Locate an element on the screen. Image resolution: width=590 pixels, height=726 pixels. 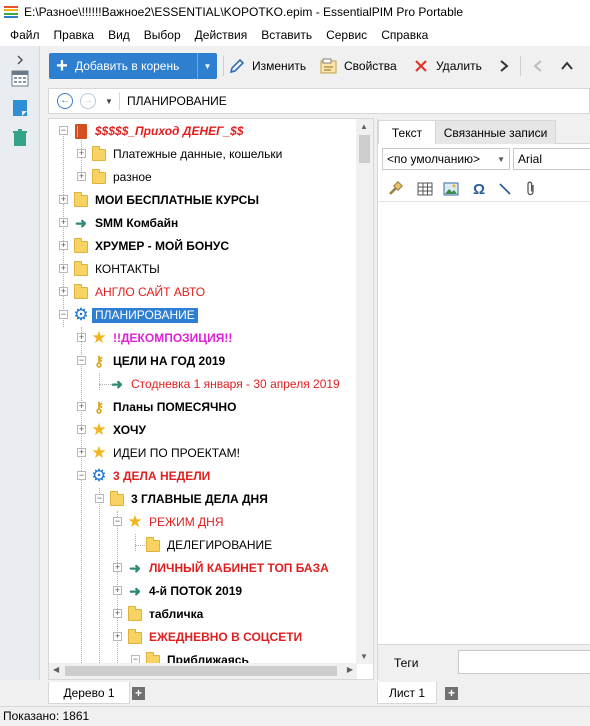
menu-view: Вид is located at coordinates (119, 35).